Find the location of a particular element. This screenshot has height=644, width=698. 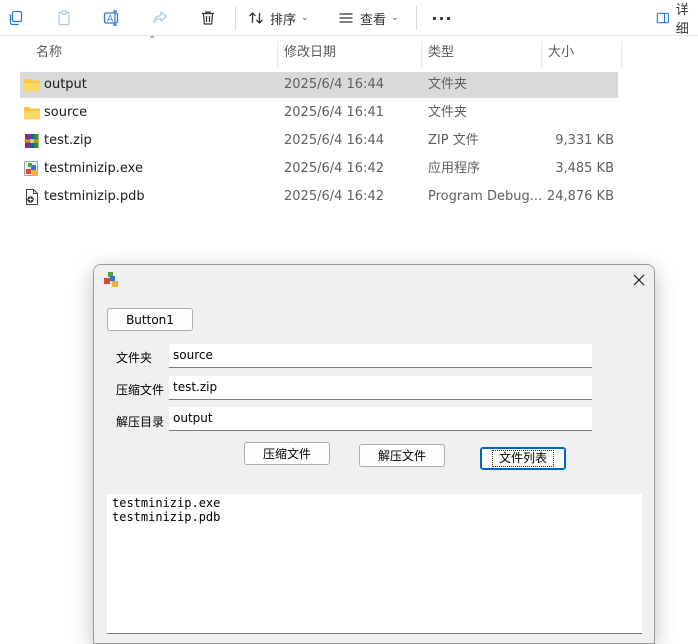

file-row-test-zip: test.zip 2025/6/4 16:44 ZIP 文件 9,331 KB is located at coordinates (319, 141).